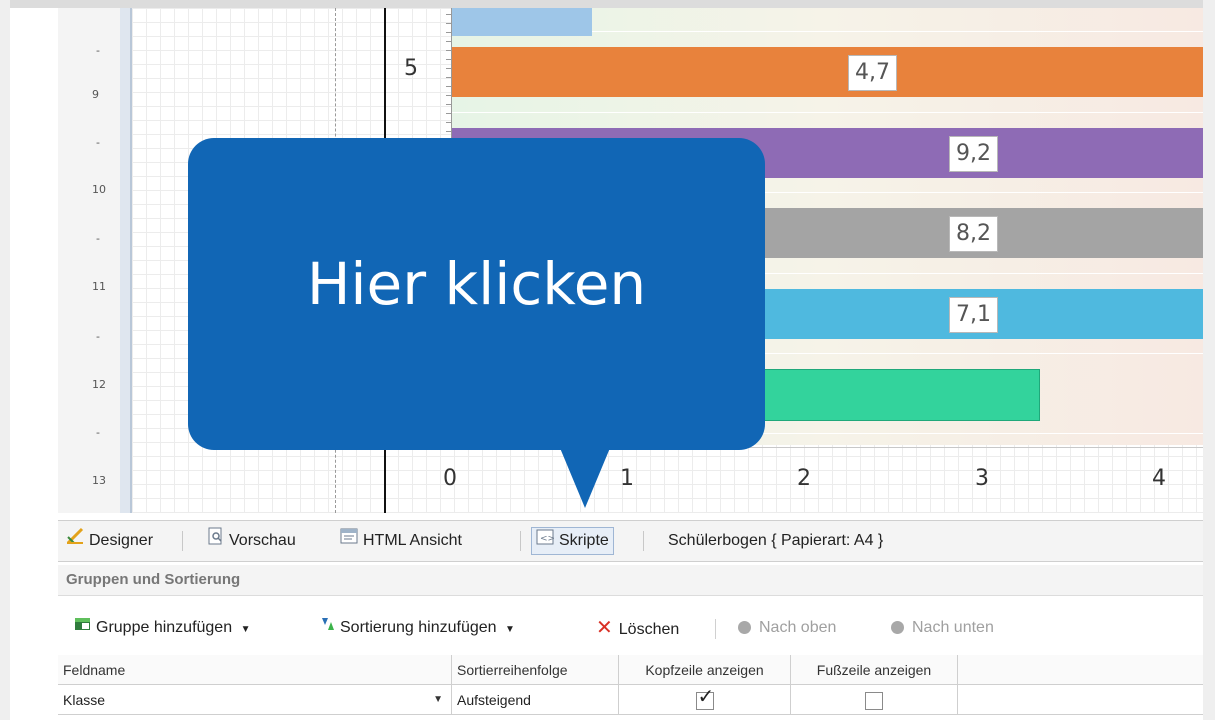 The image size is (1215, 720). What do you see at coordinates (535, 700) in the screenshot?
I see `sortierung-cell: Aufsteigend` at bounding box center [535, 700].